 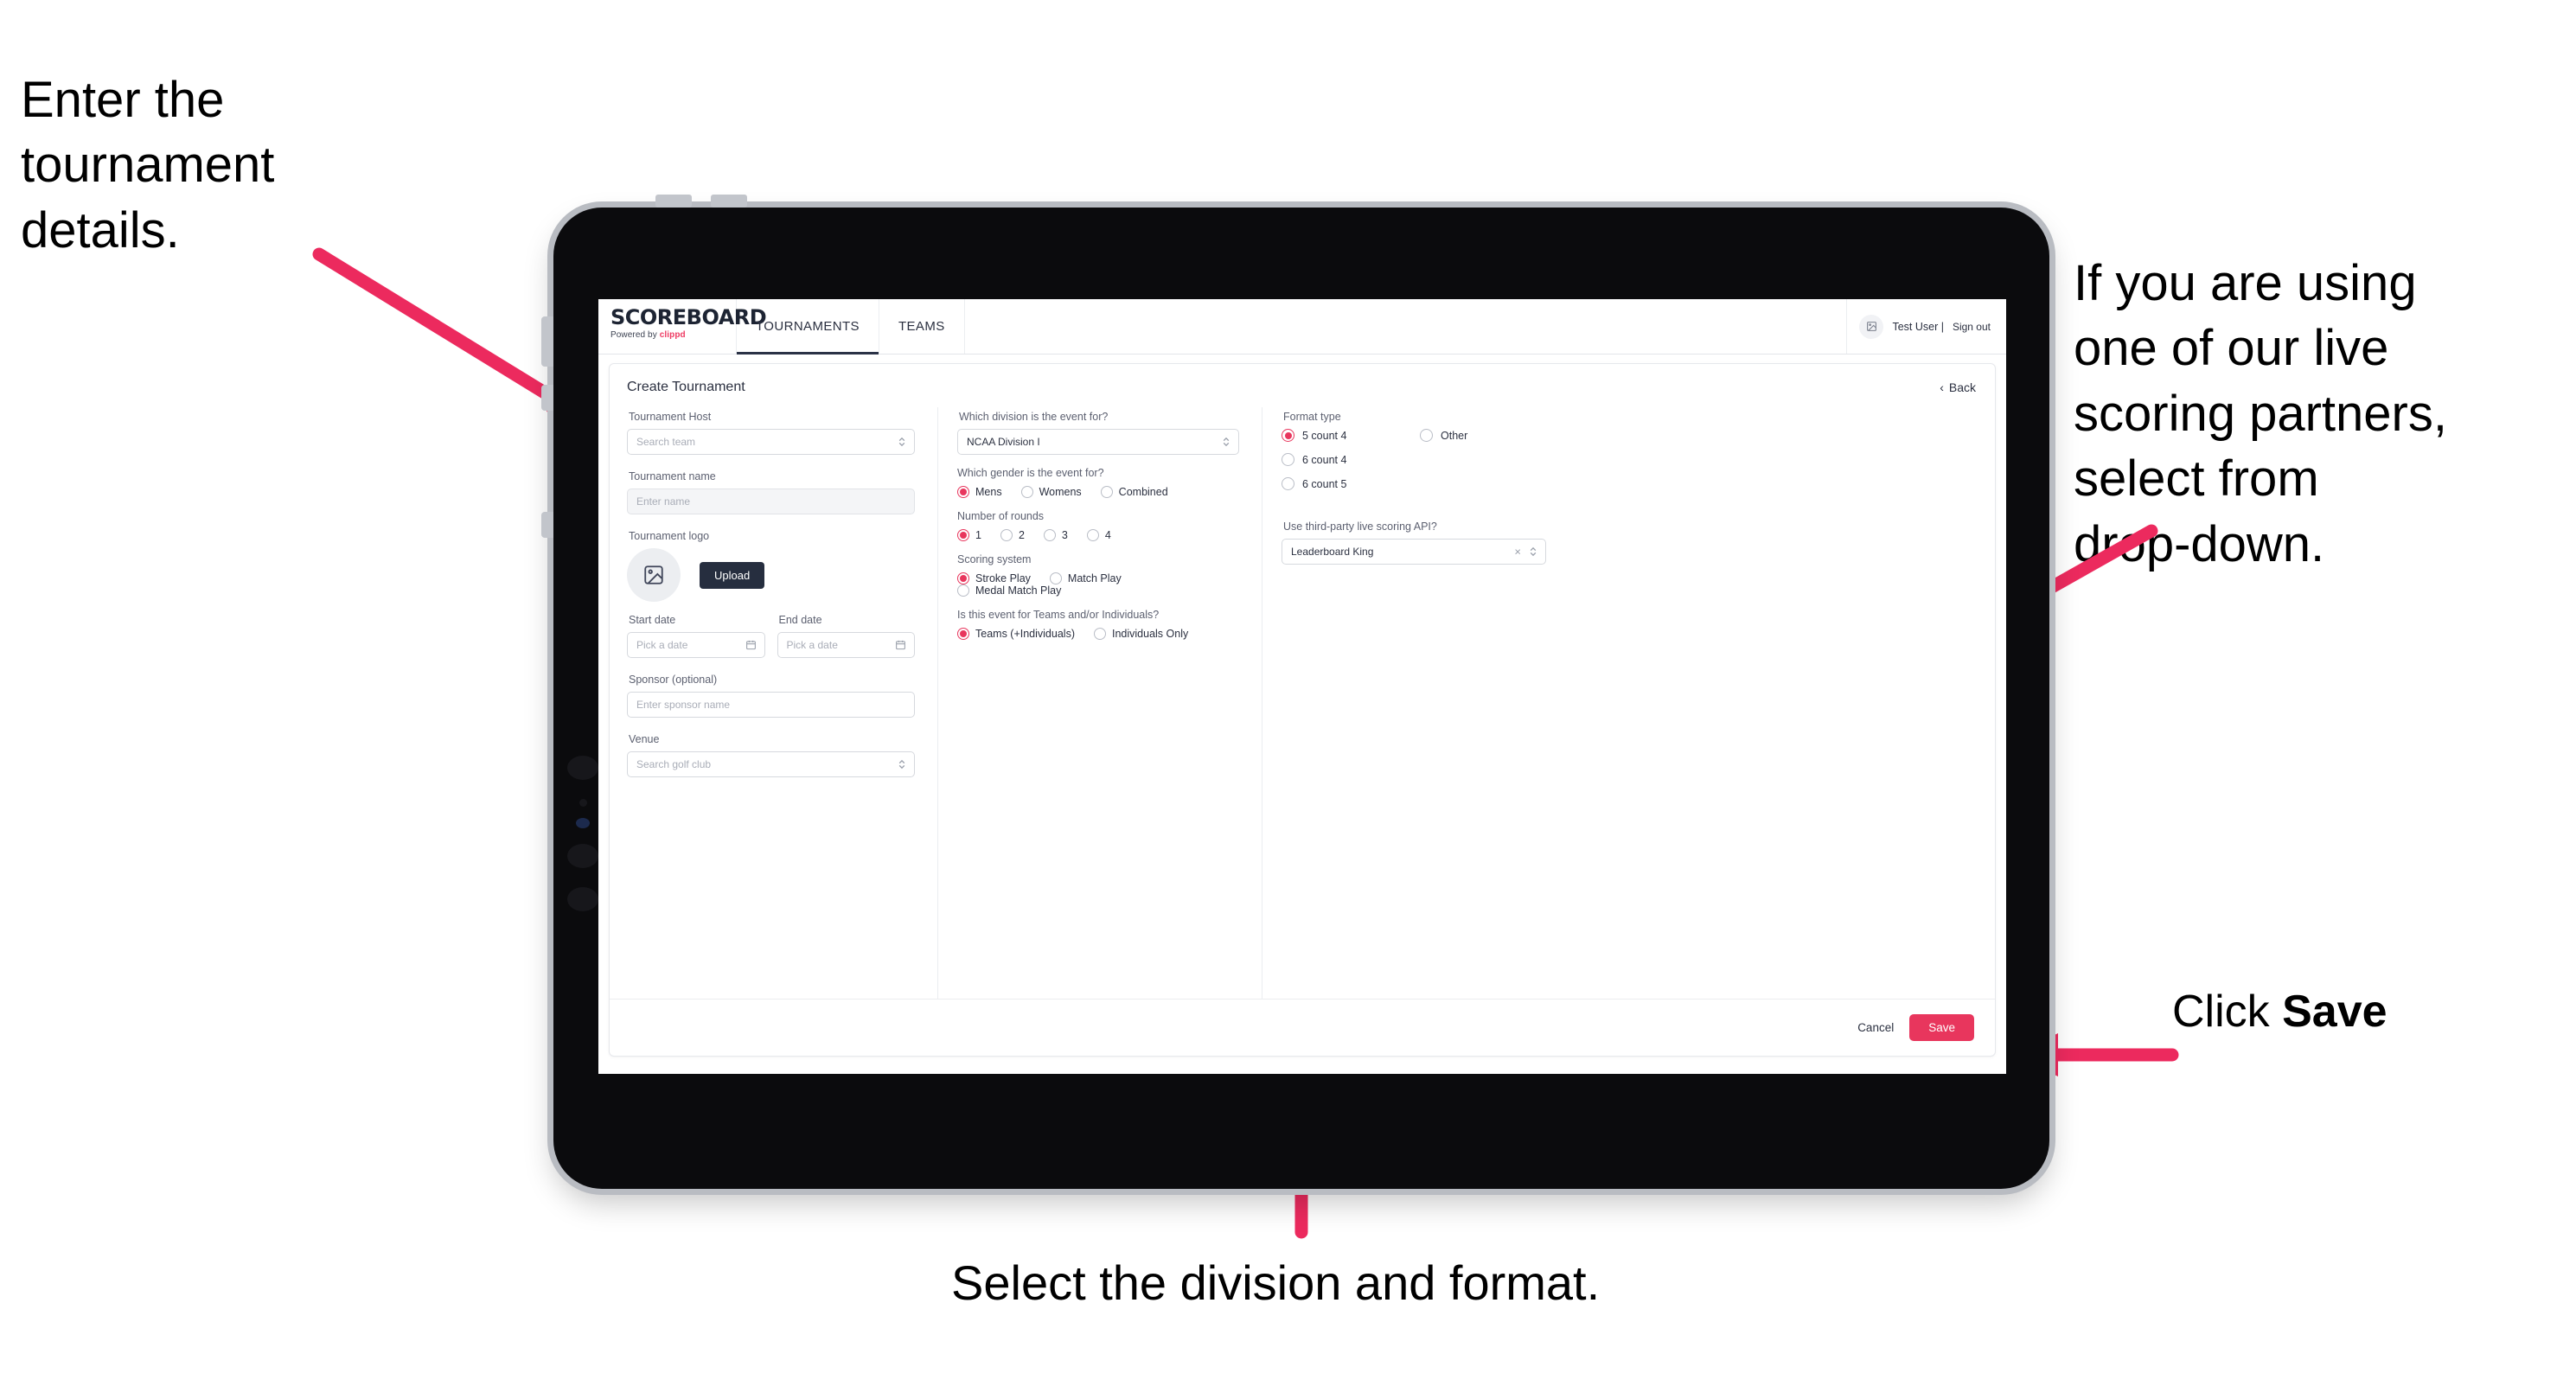 I want to click on radio-format-6-count-5: 6 count 5, so click(x=1351, y=483).